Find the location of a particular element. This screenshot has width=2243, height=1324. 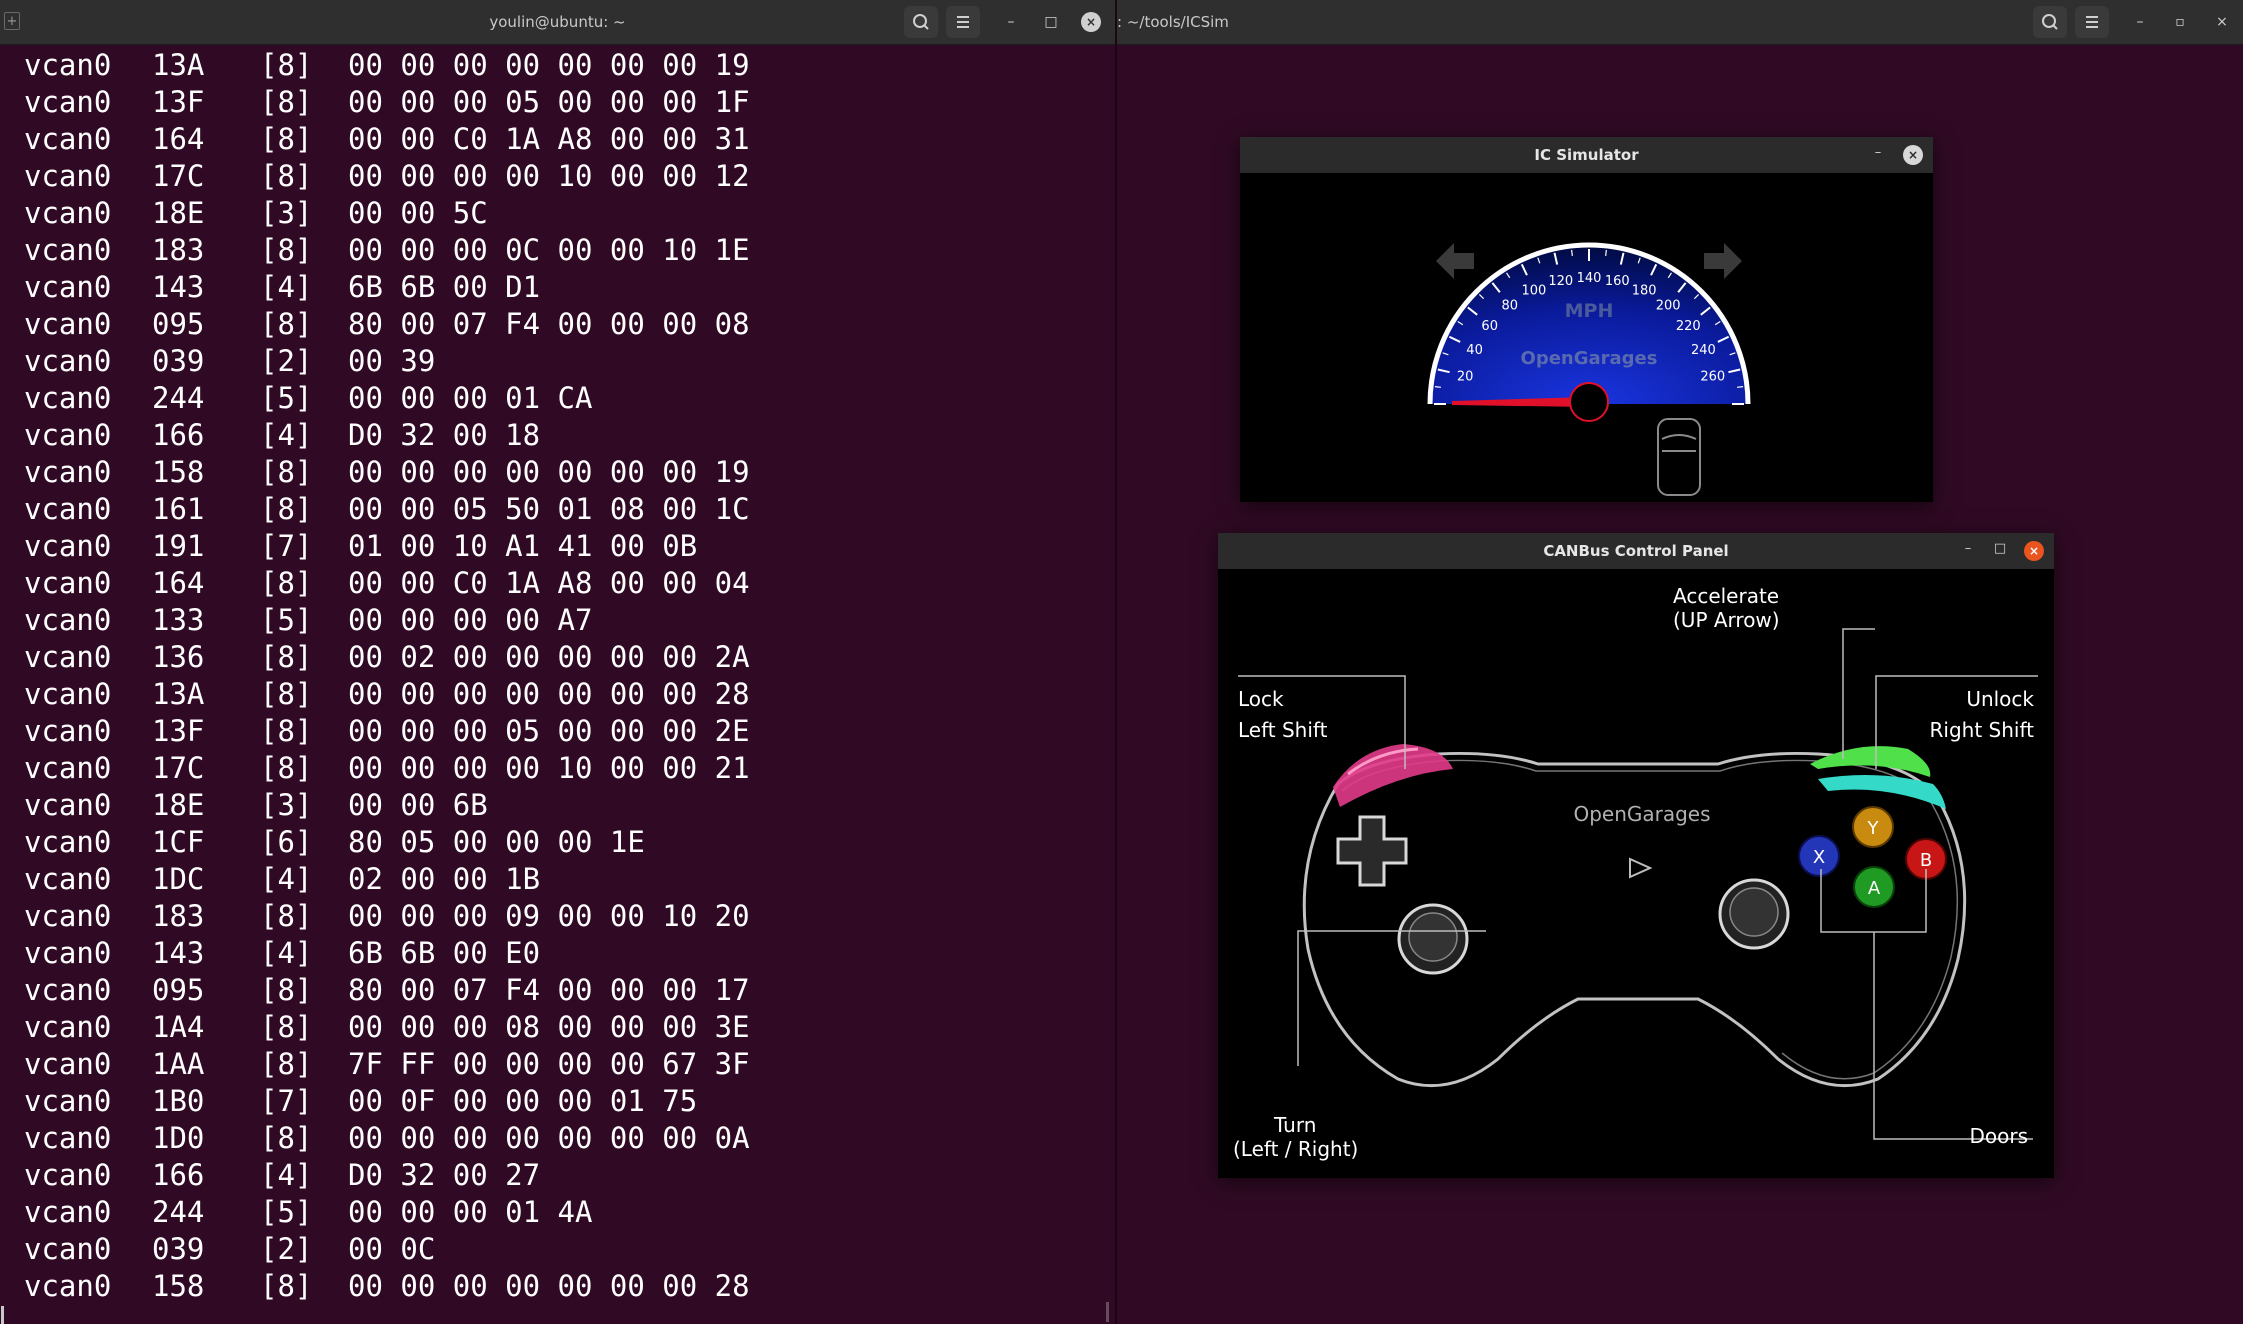

speedometer-tick-label: 100 is located at coordinates (1533, 291).